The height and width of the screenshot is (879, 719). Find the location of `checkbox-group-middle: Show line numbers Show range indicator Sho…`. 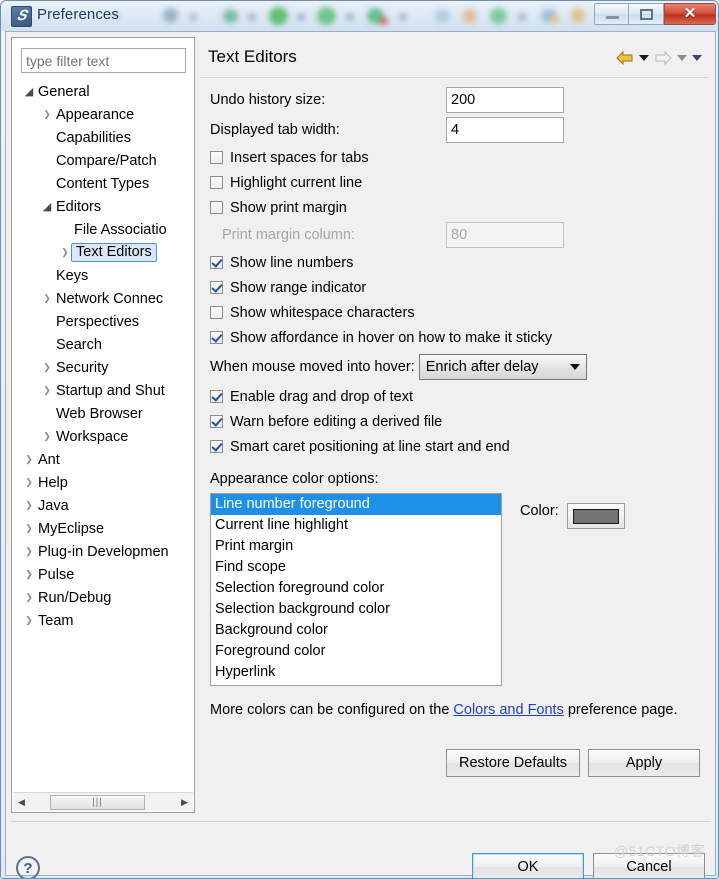

checkbox-group-middle: Show line numbers Show range indicator Sho… is located at coordinates (456, 300).